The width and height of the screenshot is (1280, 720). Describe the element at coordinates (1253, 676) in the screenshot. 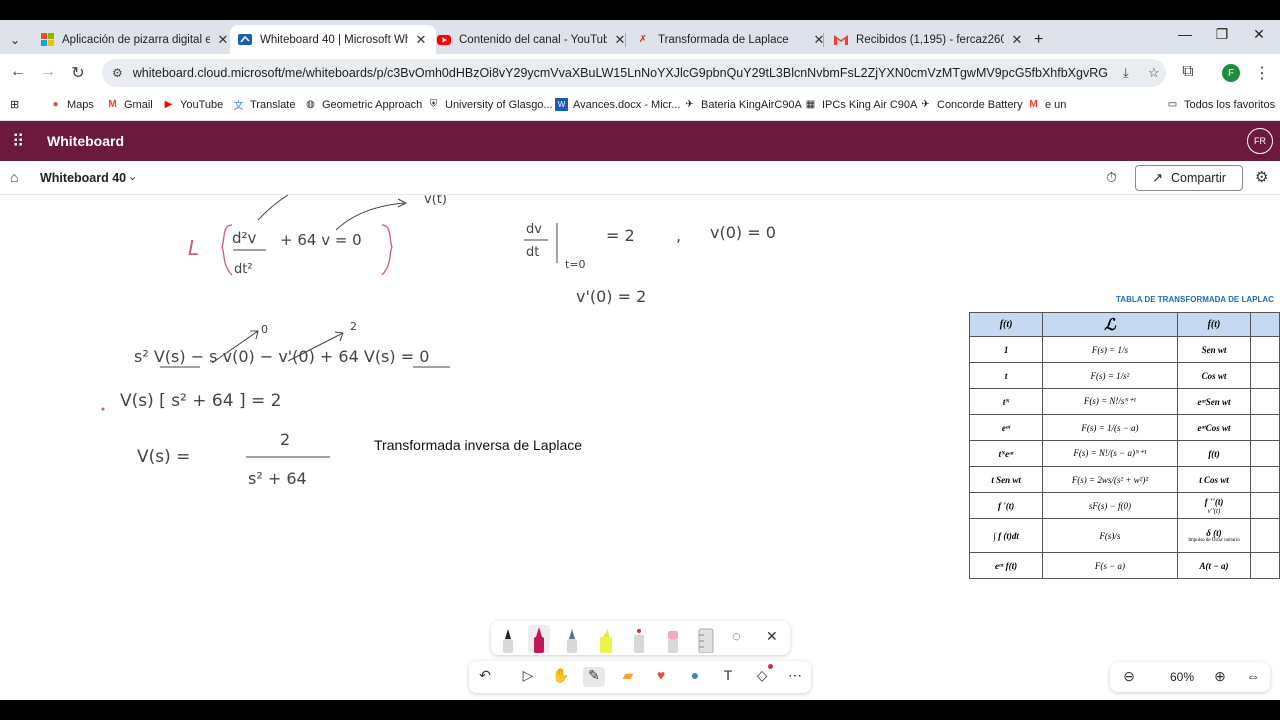

I see `fit-to-screen-icon: ⇔` at that location.